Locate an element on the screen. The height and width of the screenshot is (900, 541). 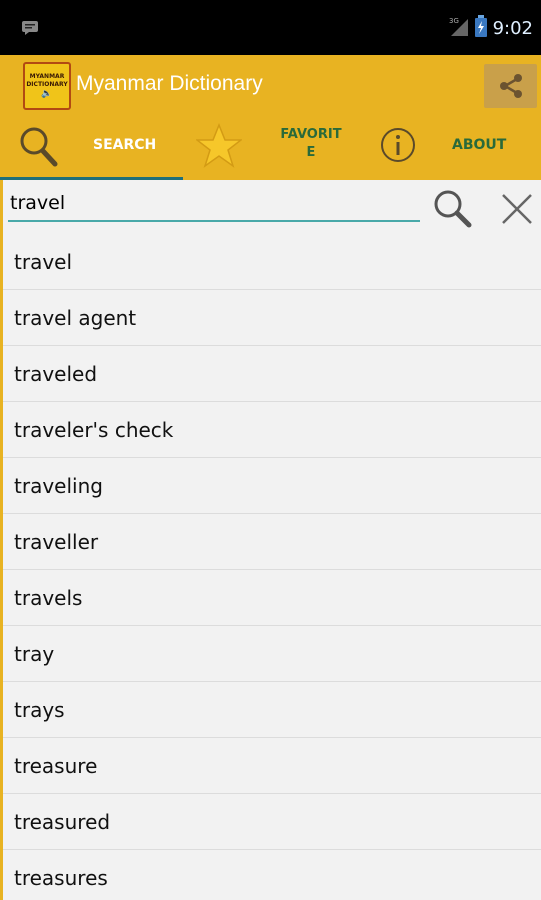
star-icon is located at coordinates (219, 145).